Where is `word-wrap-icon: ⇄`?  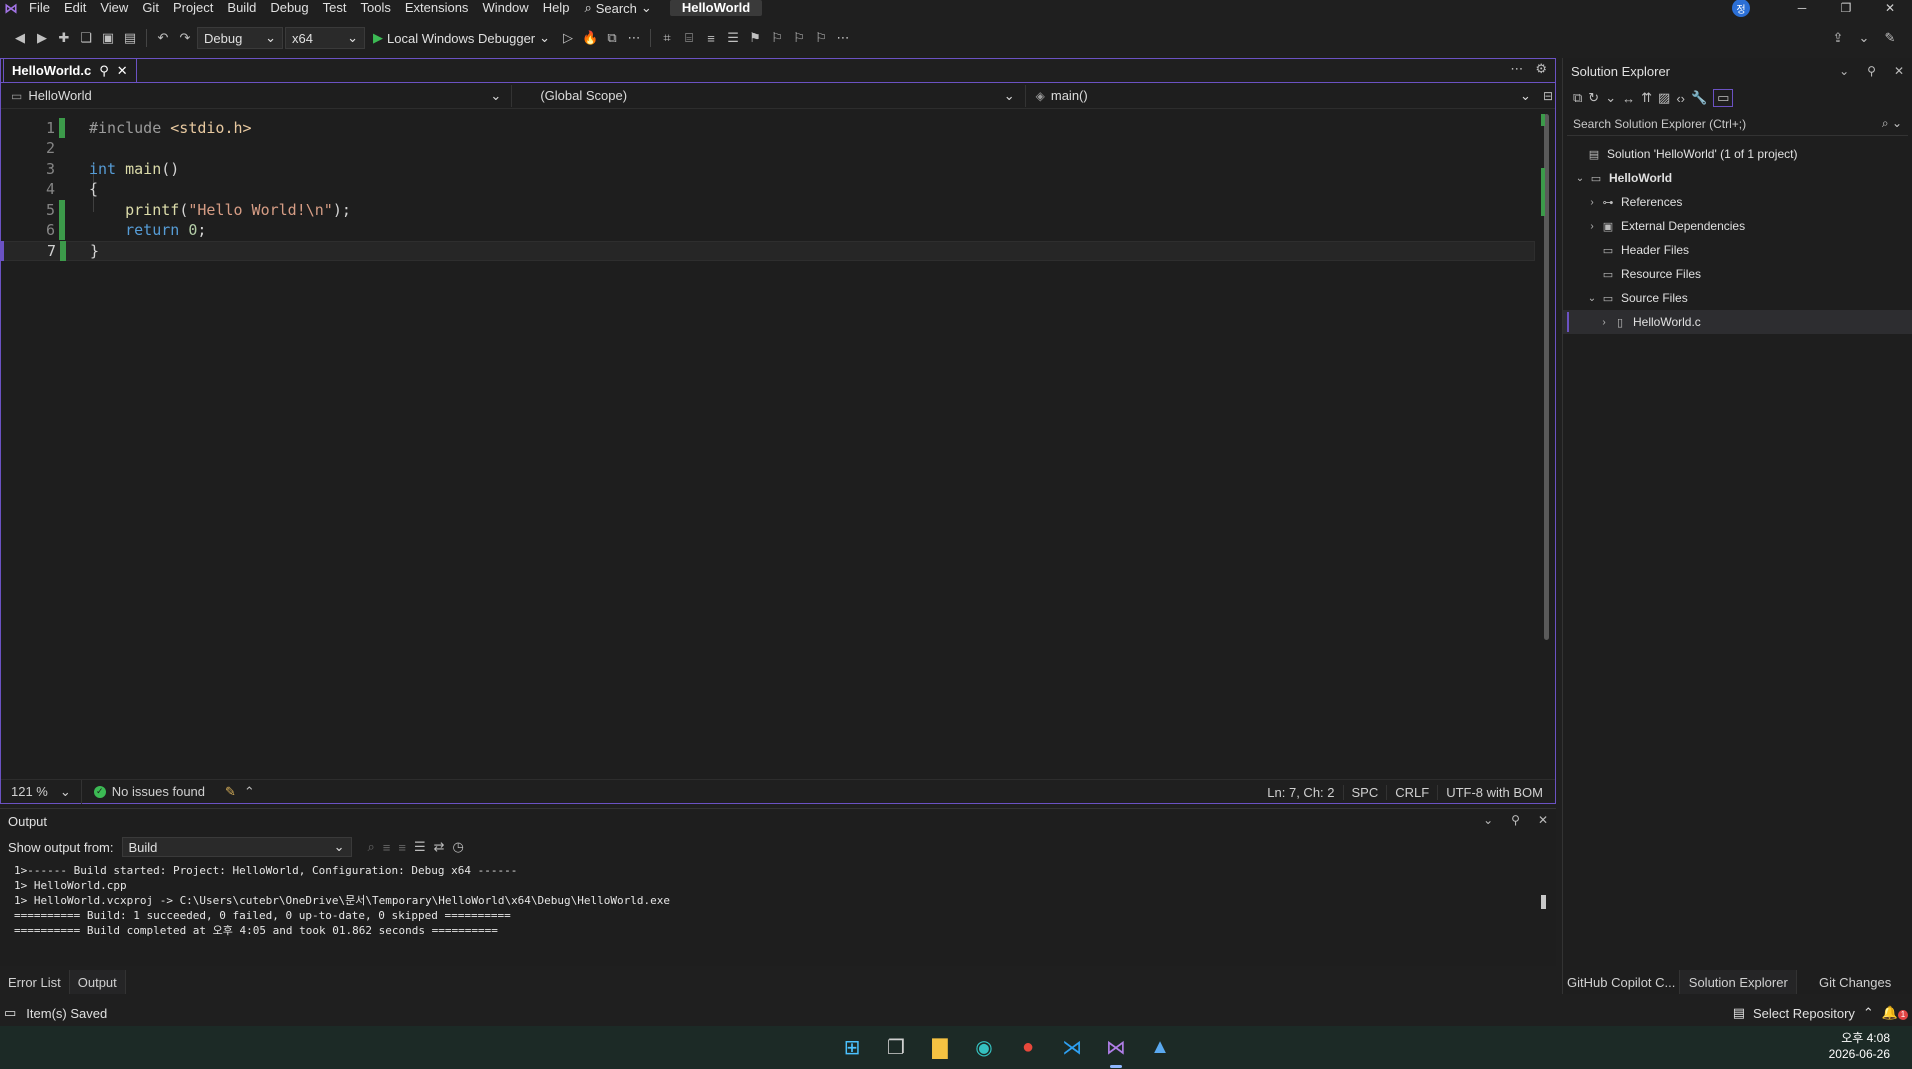 word-wrap-icon: ⇄ is located at coordinates (439, 847).